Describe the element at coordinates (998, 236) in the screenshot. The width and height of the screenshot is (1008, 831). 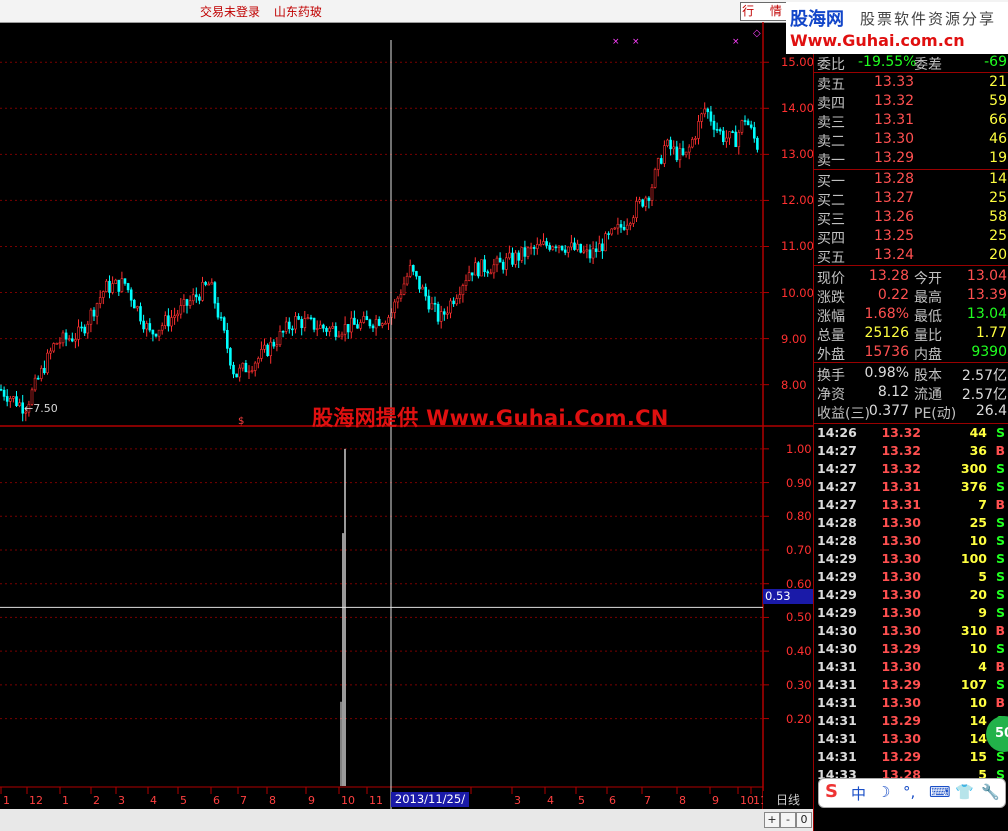
I see `buy-volume: 25` at that location.